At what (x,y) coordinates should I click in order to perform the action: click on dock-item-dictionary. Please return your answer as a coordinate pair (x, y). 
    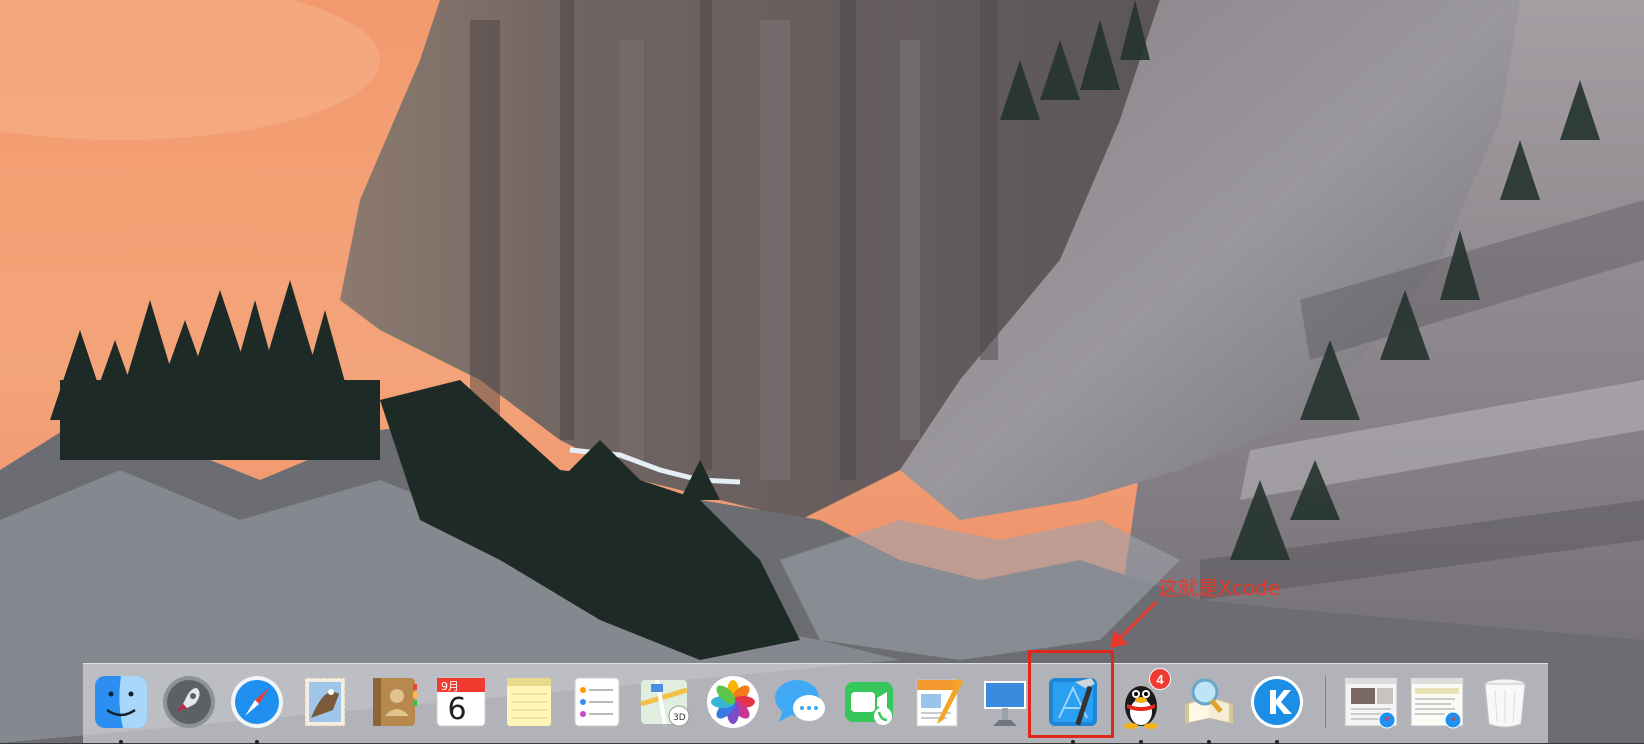
    Looking at the image, I should click on (1207, 709).